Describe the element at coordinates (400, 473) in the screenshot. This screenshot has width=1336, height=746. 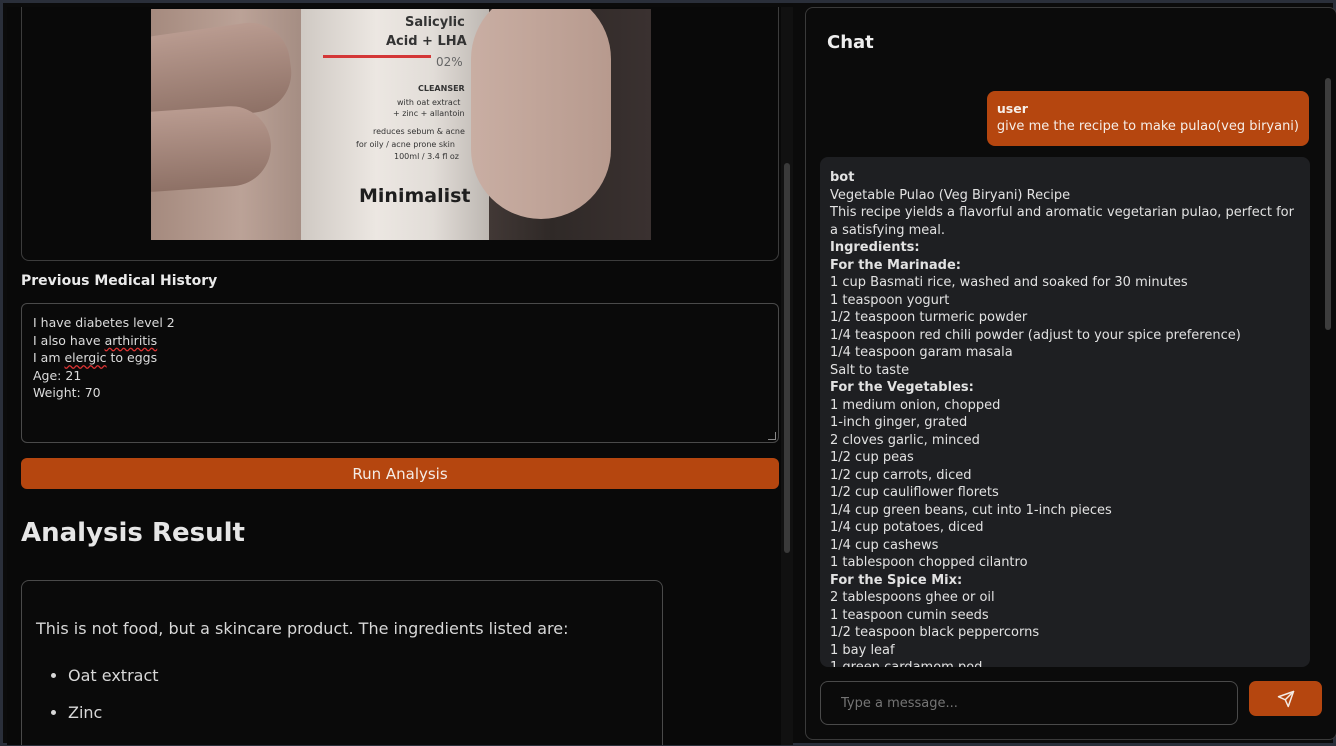
I see `run-analysis-button: Run Analysis` at that location.